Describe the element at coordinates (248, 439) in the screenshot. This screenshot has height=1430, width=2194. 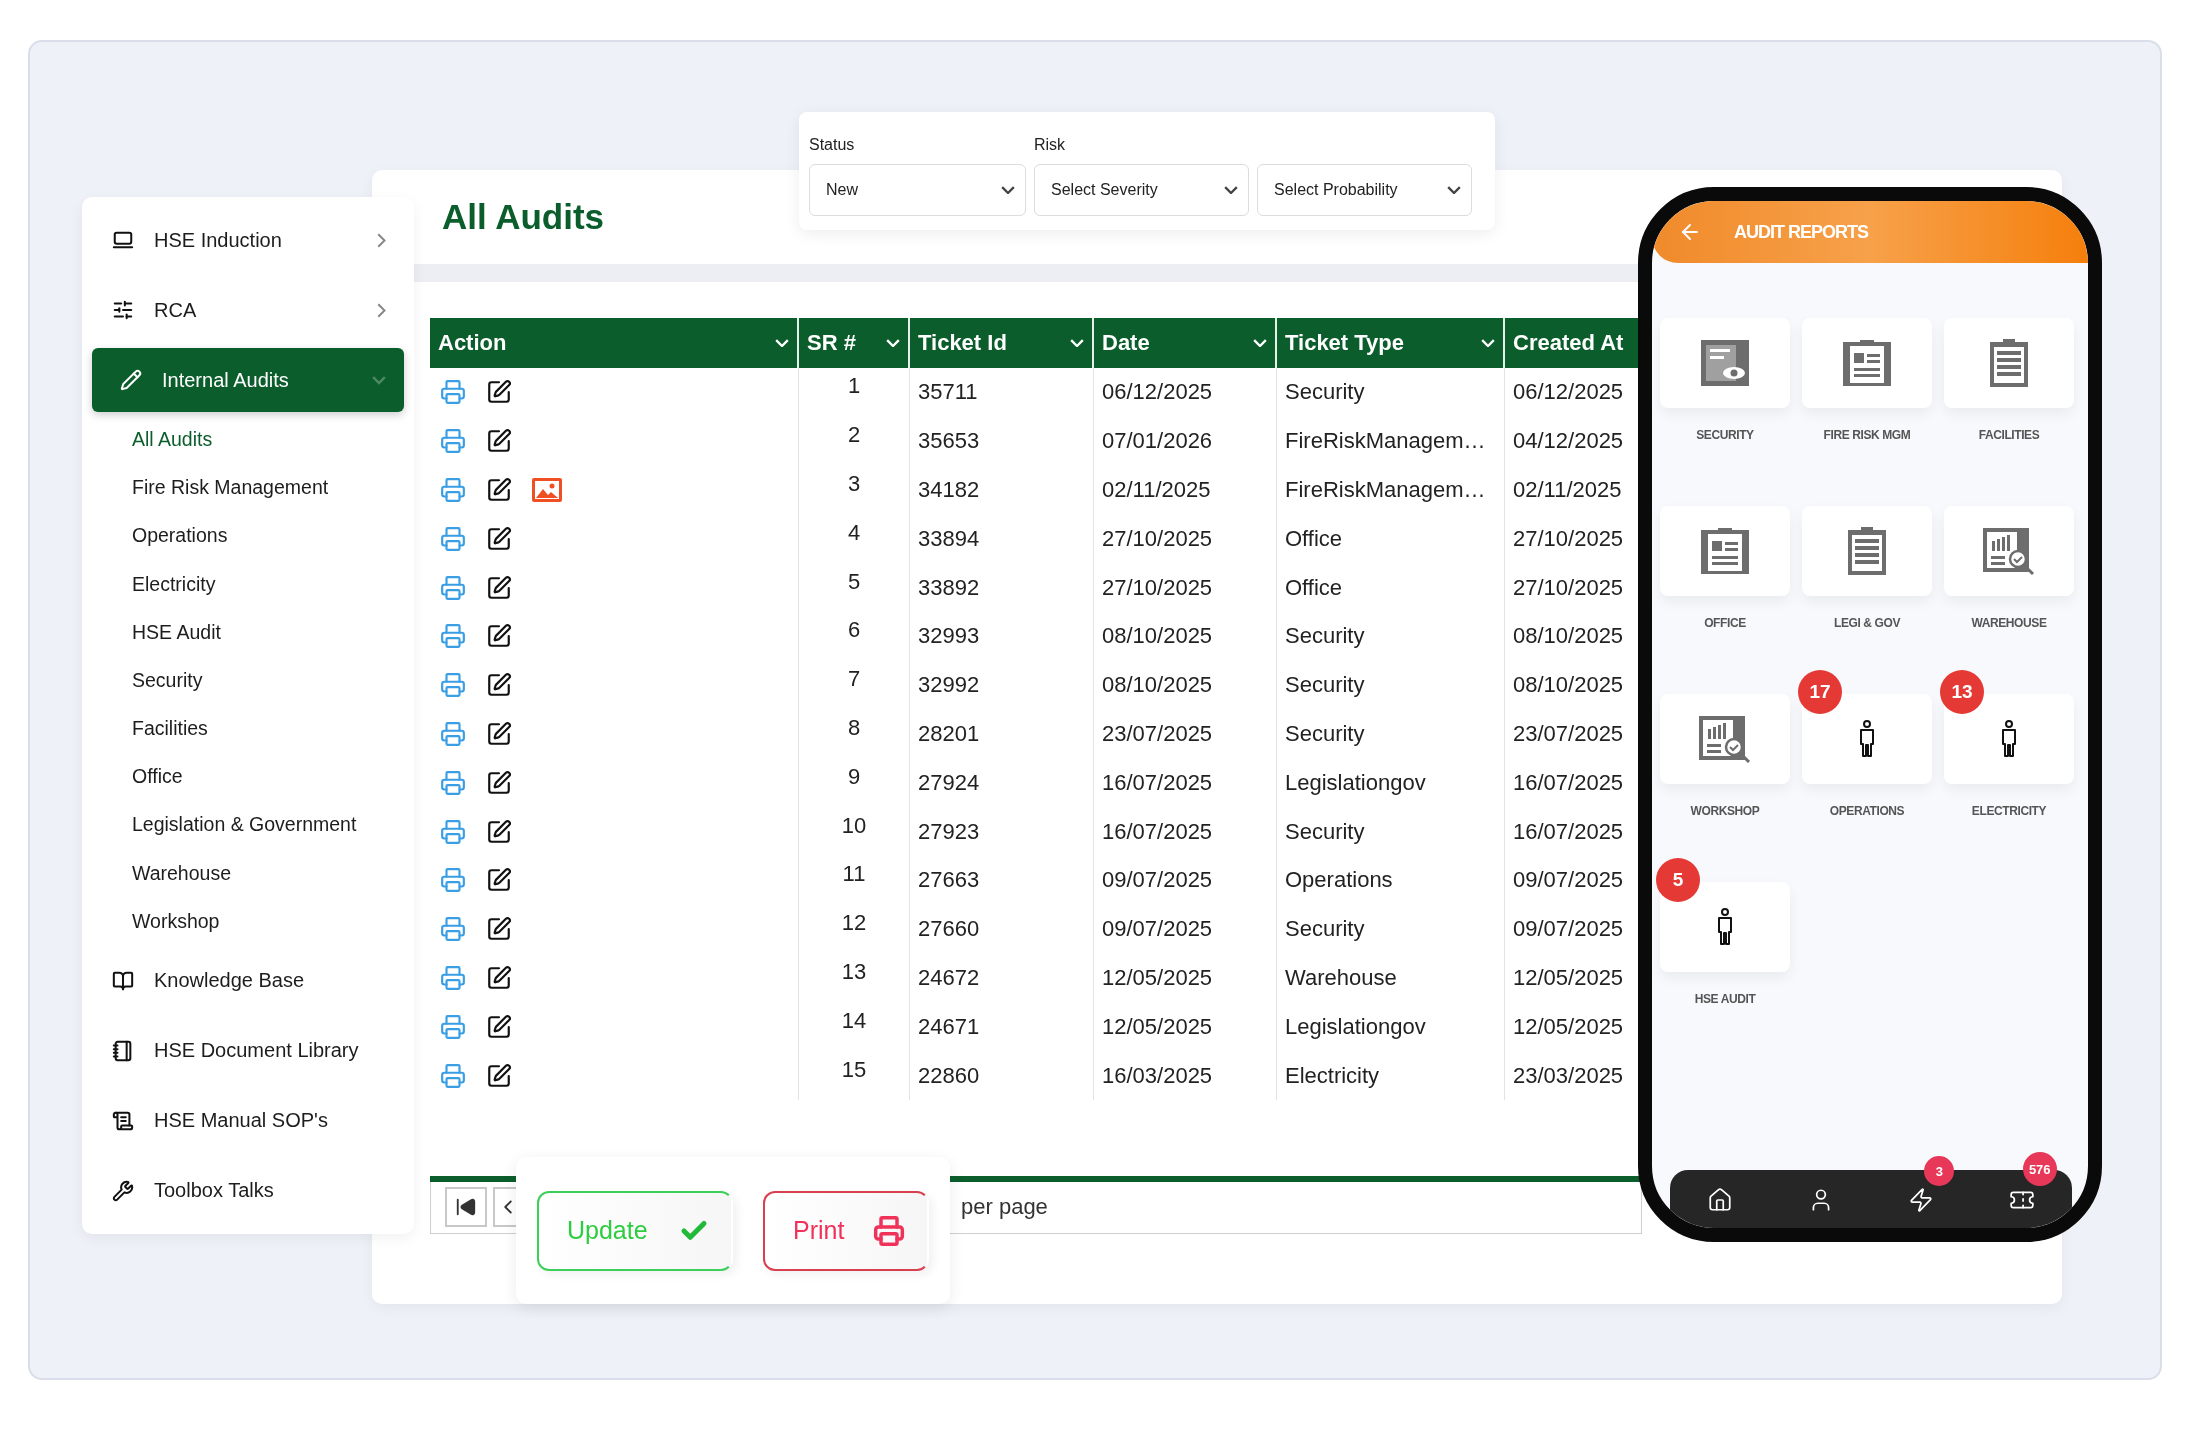
I see `submenu-item: All Audits` at that location.